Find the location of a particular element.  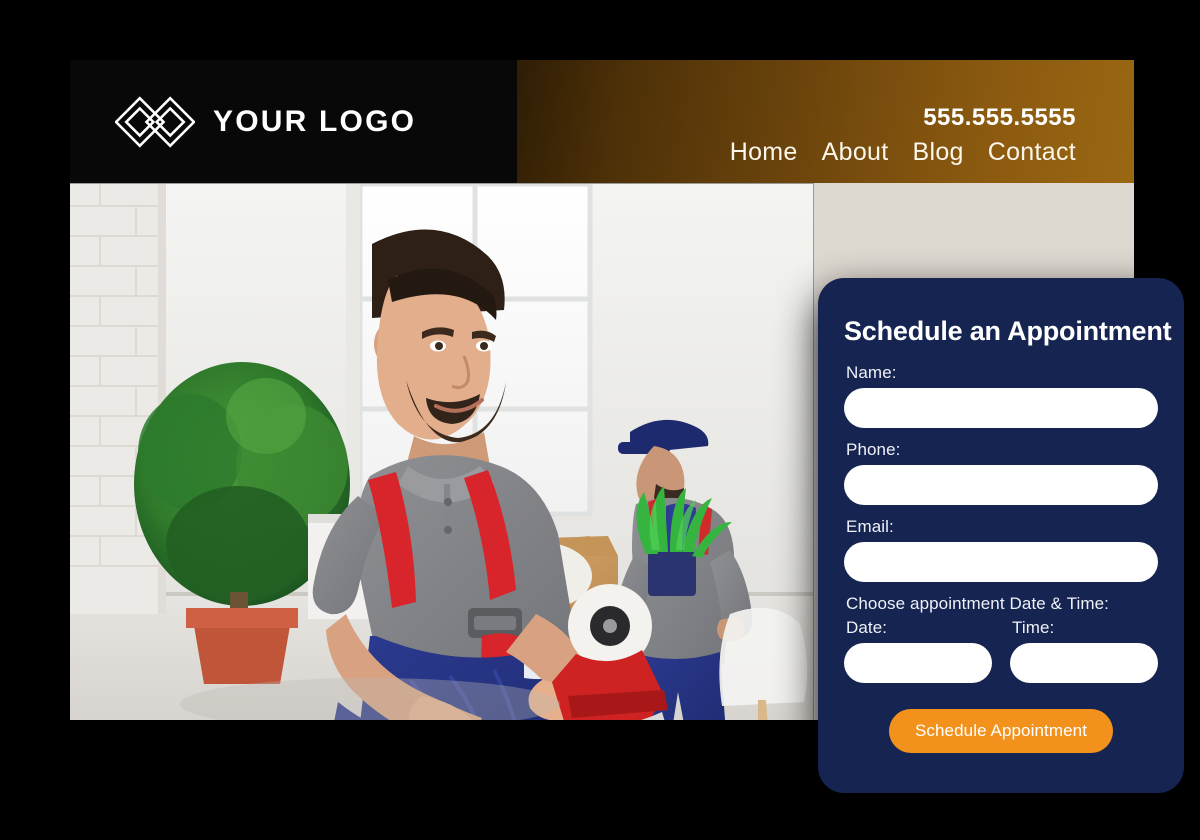

time-input is located at coordinates (1084, 663).